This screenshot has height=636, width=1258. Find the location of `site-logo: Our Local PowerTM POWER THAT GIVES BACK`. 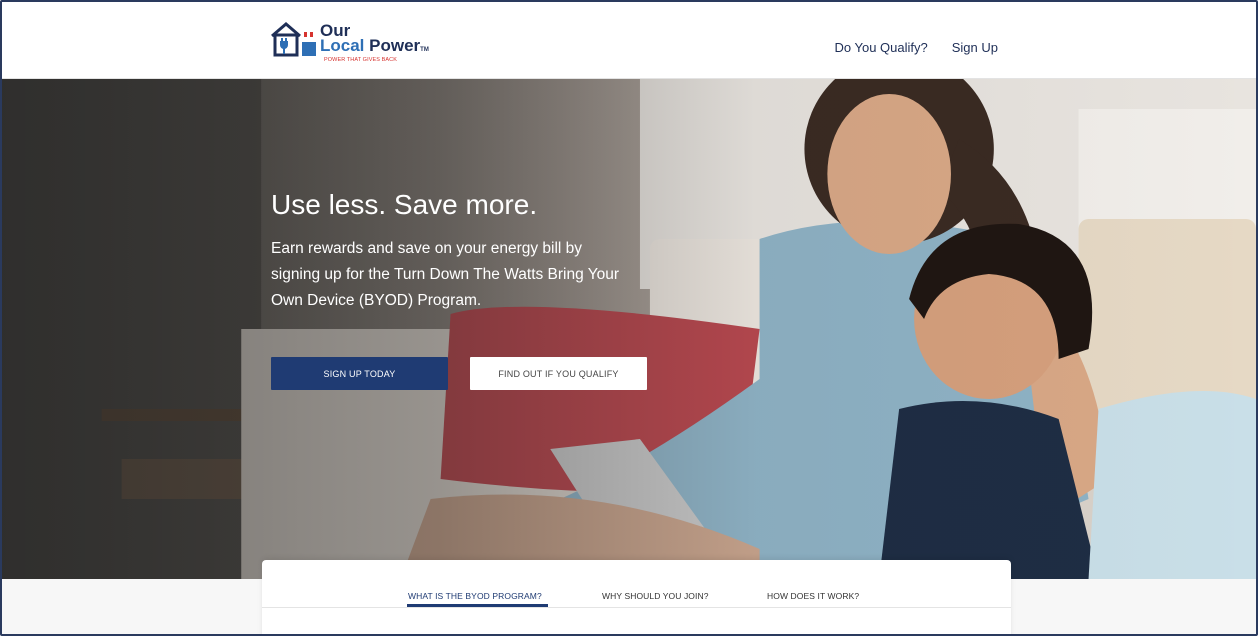

site-logo: Our Local PowerTM POWER THAT GIVES BACK is located at coordinates (348, 41).